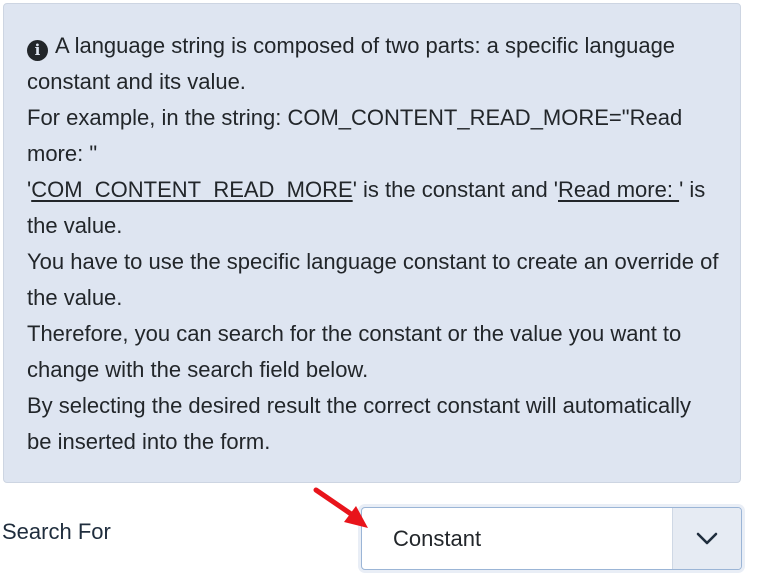  What do you see at coordinates (56, 531) in the screenshot?
I see `search-for-label: Search For` at bounding box center [56, 531].